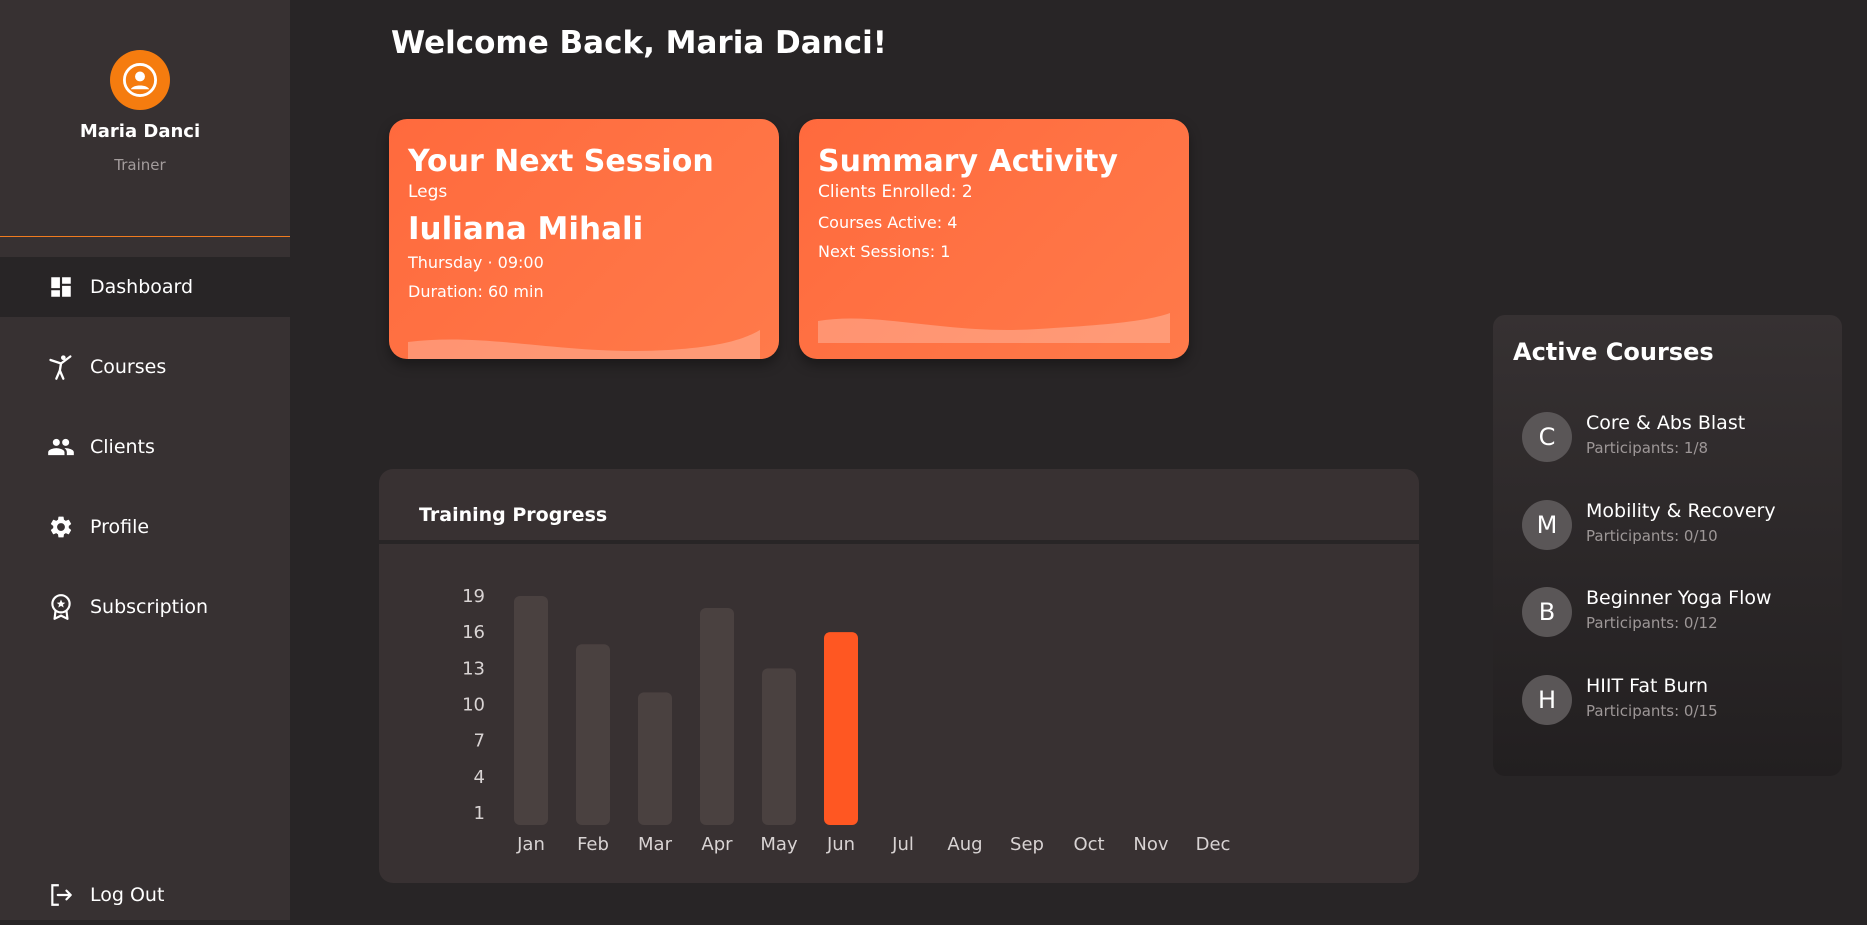  I want to click on gear-icon, so click(61, 527).